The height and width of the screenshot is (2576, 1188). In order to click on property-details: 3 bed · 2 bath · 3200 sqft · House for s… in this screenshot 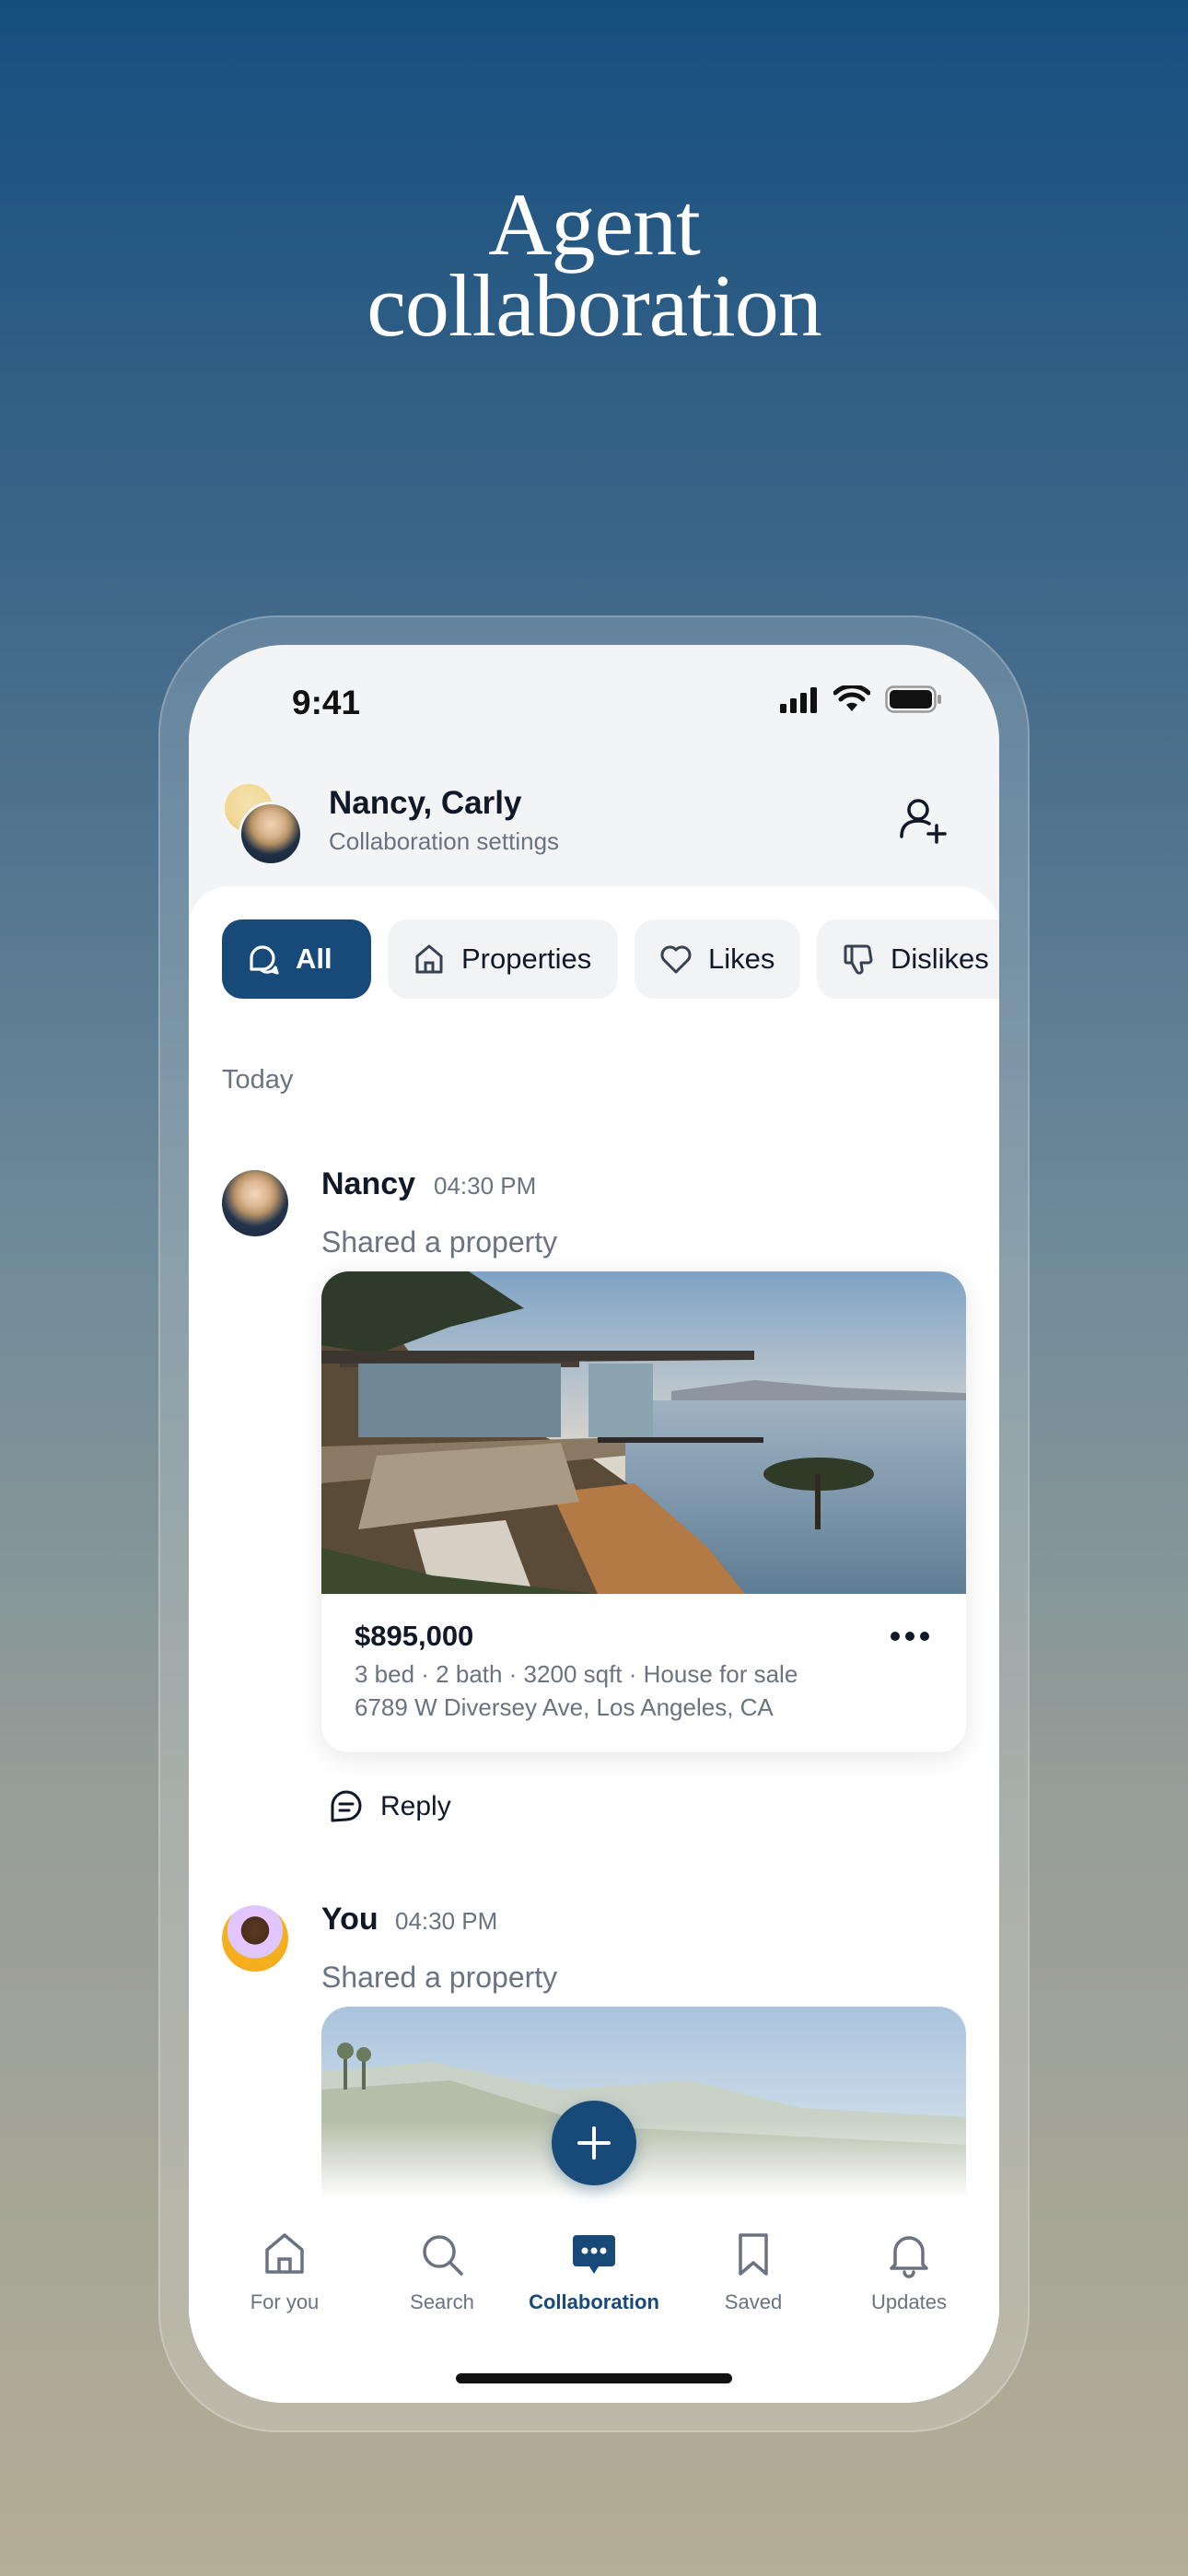, I will do `click(576, 1674)`.